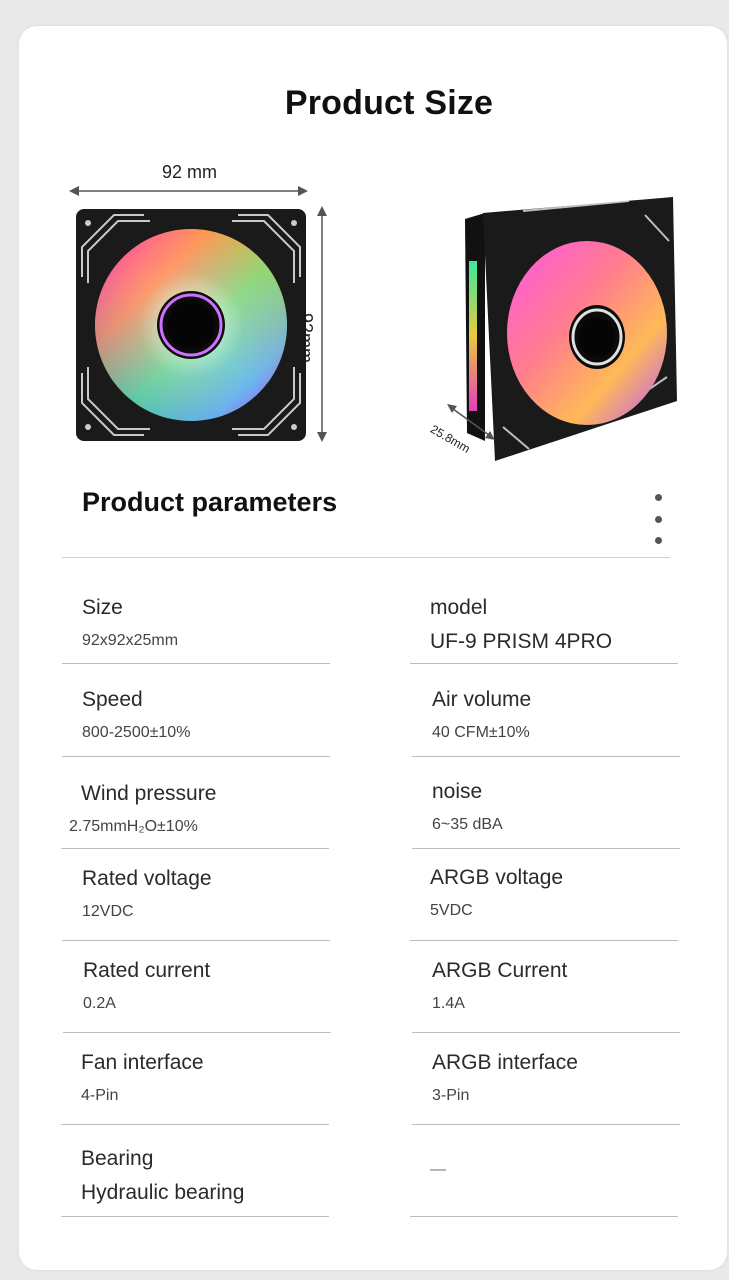 This screenshot has height=1280, width=729. Describe the element at coordinates (366, 557) in the screenshot. I see `header-divider` at that location.